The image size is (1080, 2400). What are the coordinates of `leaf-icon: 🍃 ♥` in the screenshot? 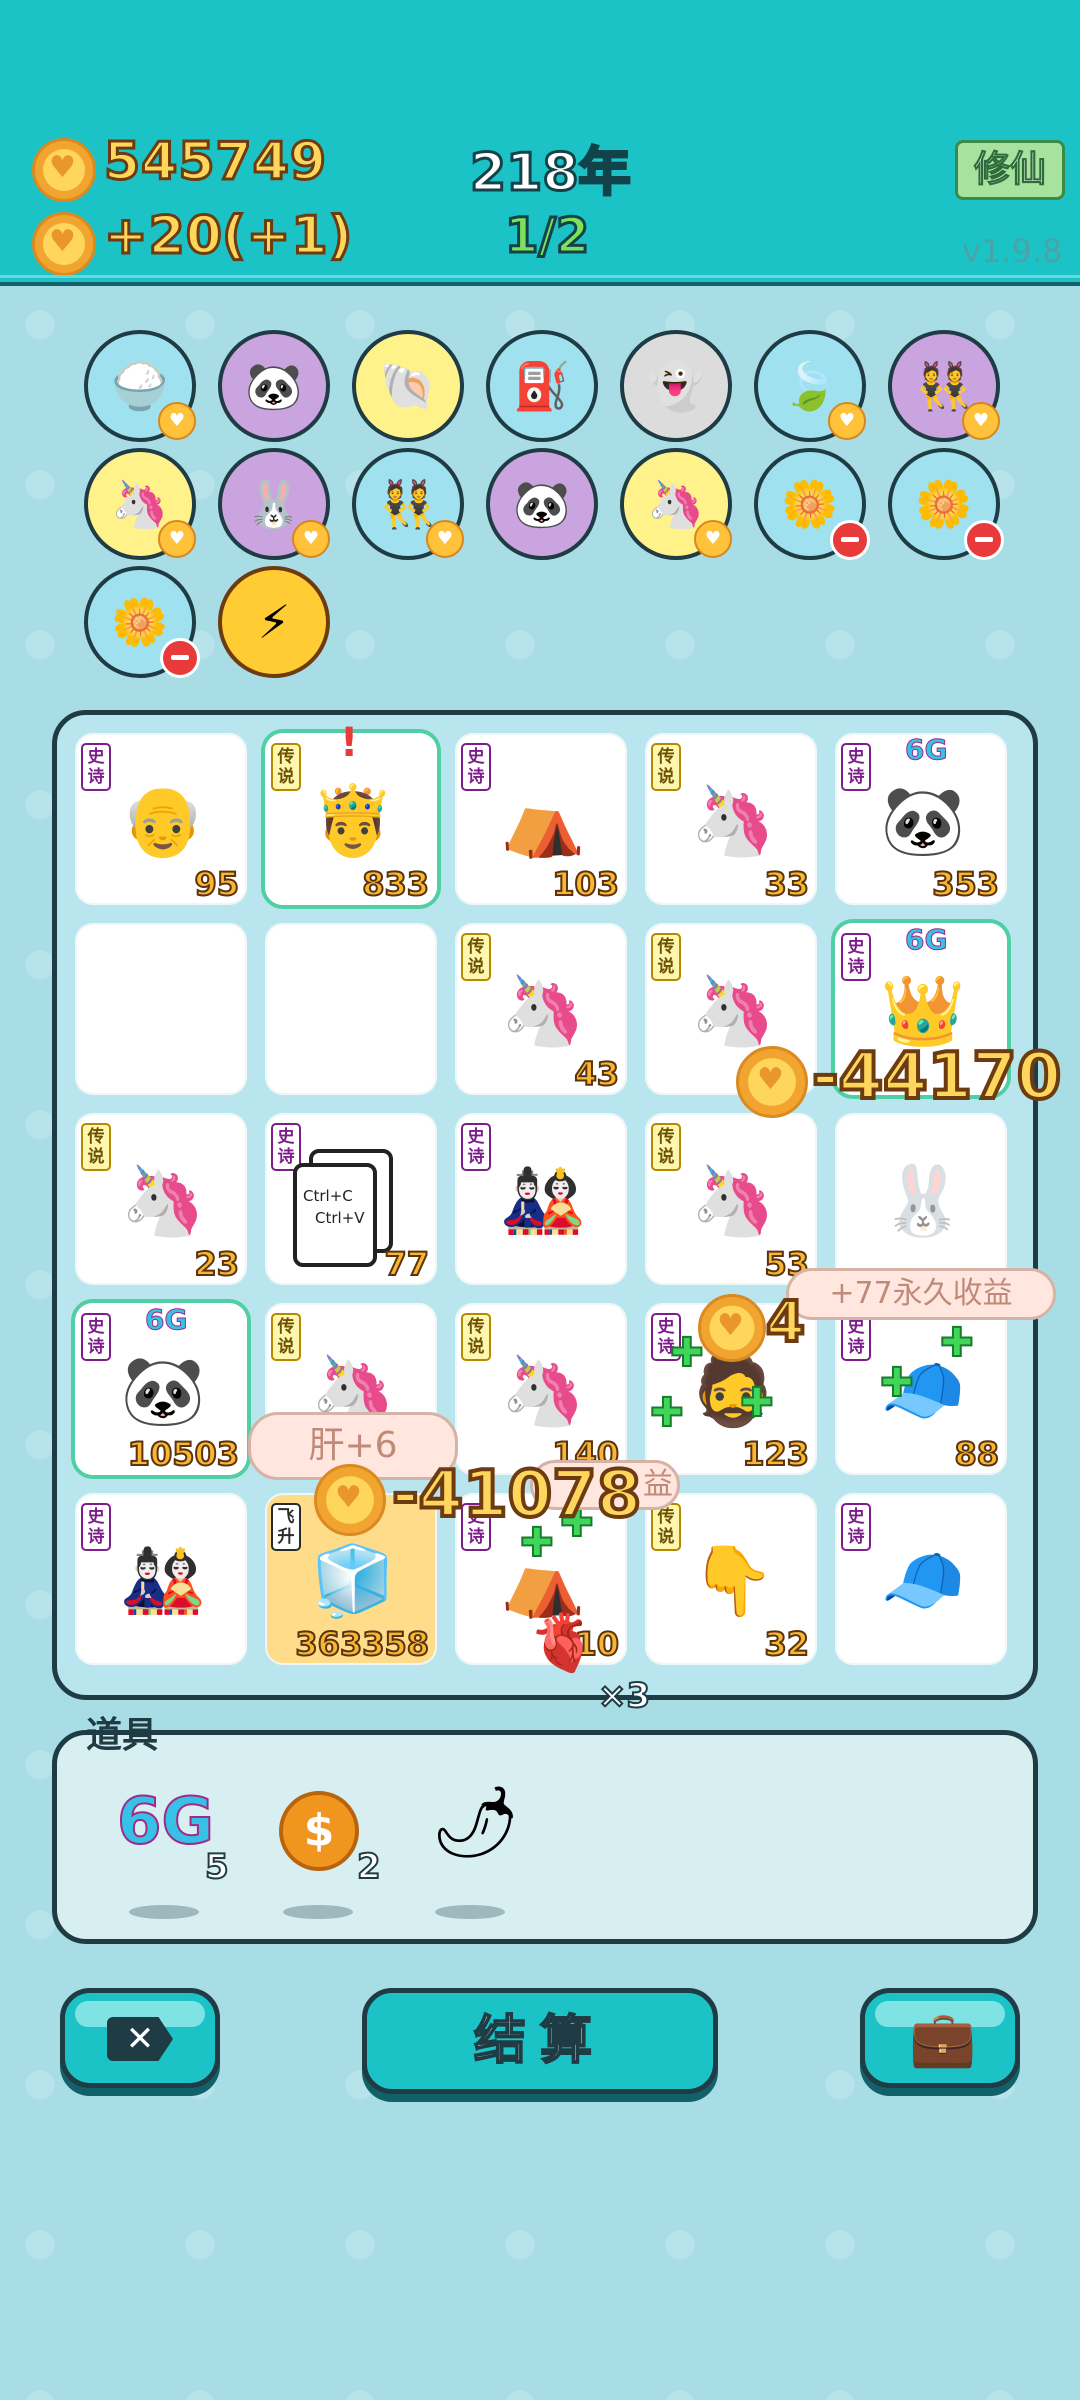 It's located at (810, 386).